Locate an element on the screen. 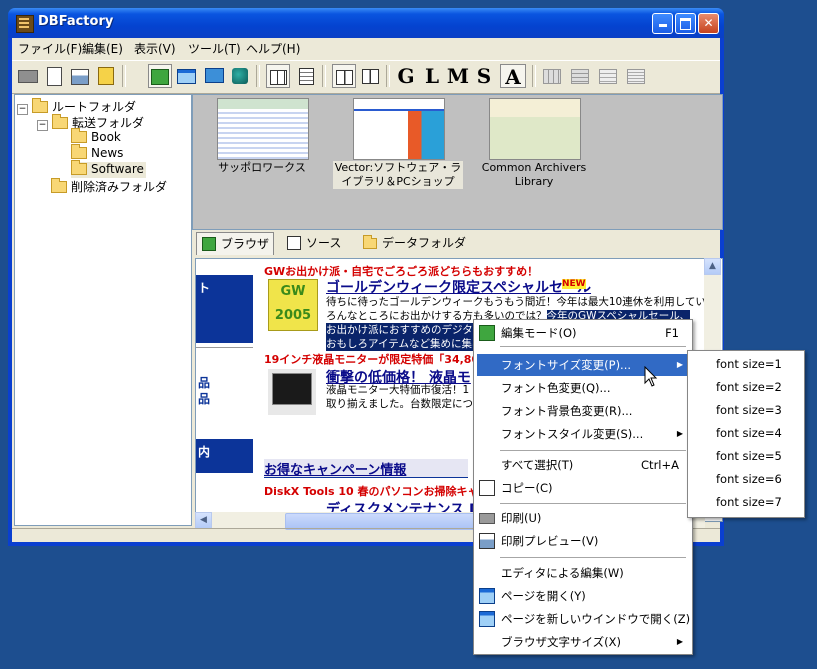 The height and width of the screenshot is (669, 817). menu-item-print: 印刷(U) is located at coordinates (583, 518).